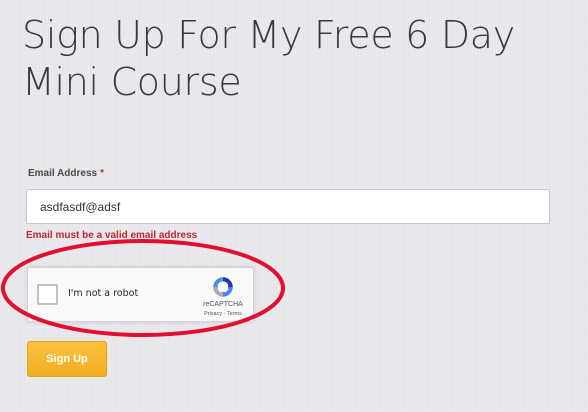 This screenshot has height=412, width=588. What do you see at coordinates (112, 235) in the screenshot?
I see `email-error-message: Email must be a valid email address` at bounding box center [112, 235].